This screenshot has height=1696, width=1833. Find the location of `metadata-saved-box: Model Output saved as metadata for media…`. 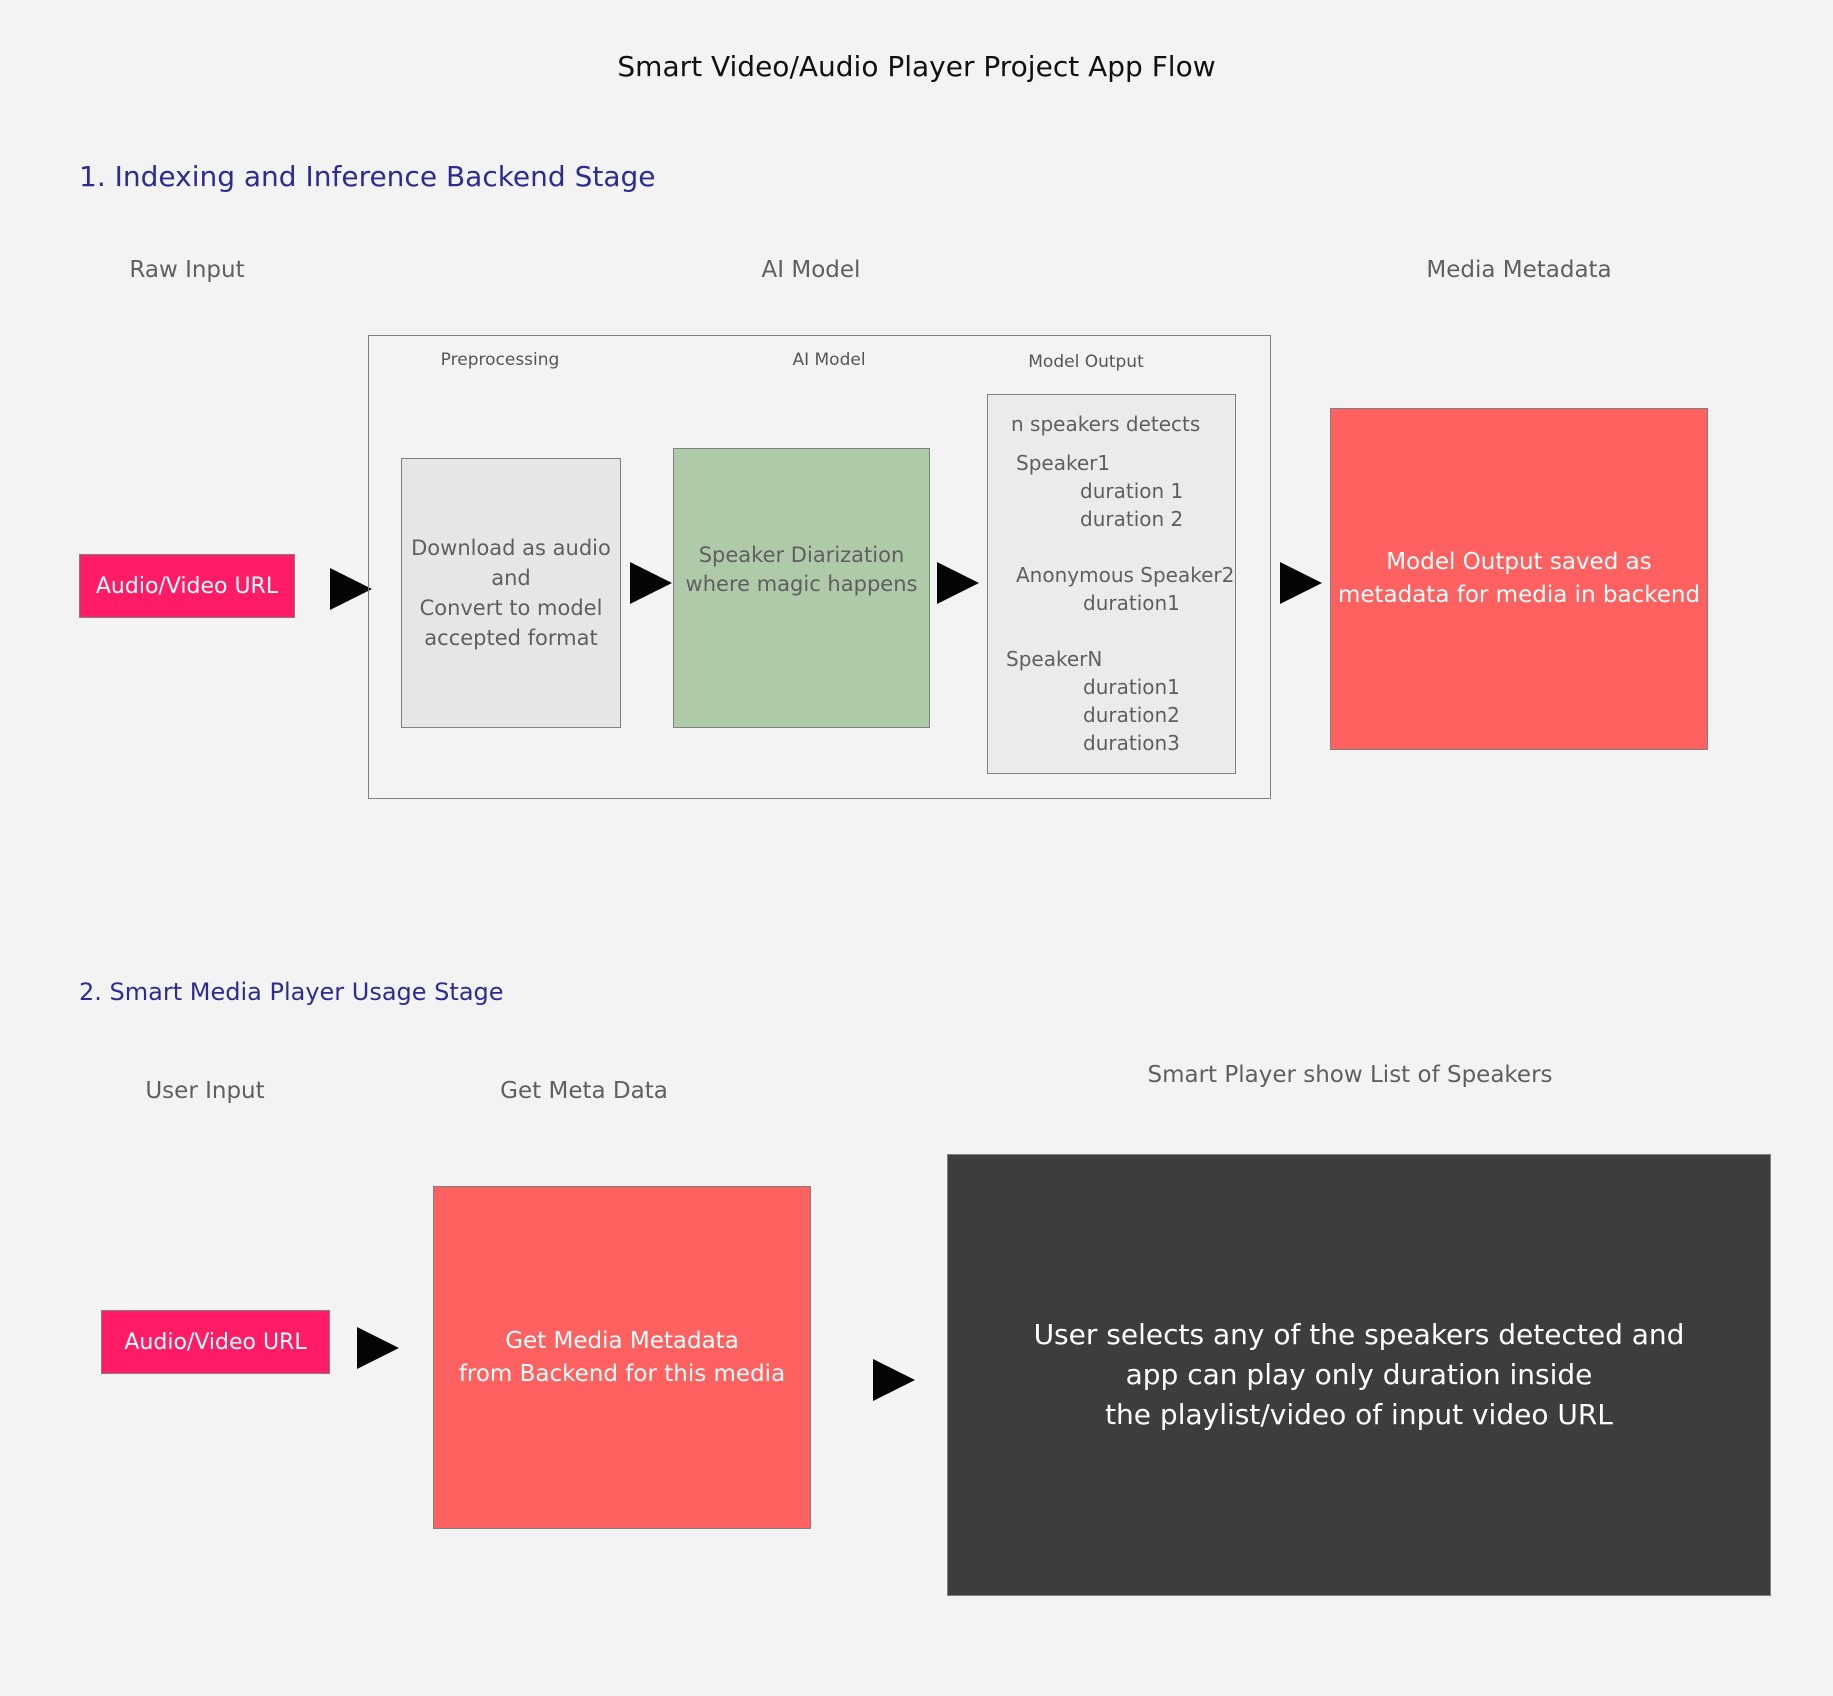

metadata-saved-box: Model Output saved as metadata for media… is located at coordinates (1519, 579).